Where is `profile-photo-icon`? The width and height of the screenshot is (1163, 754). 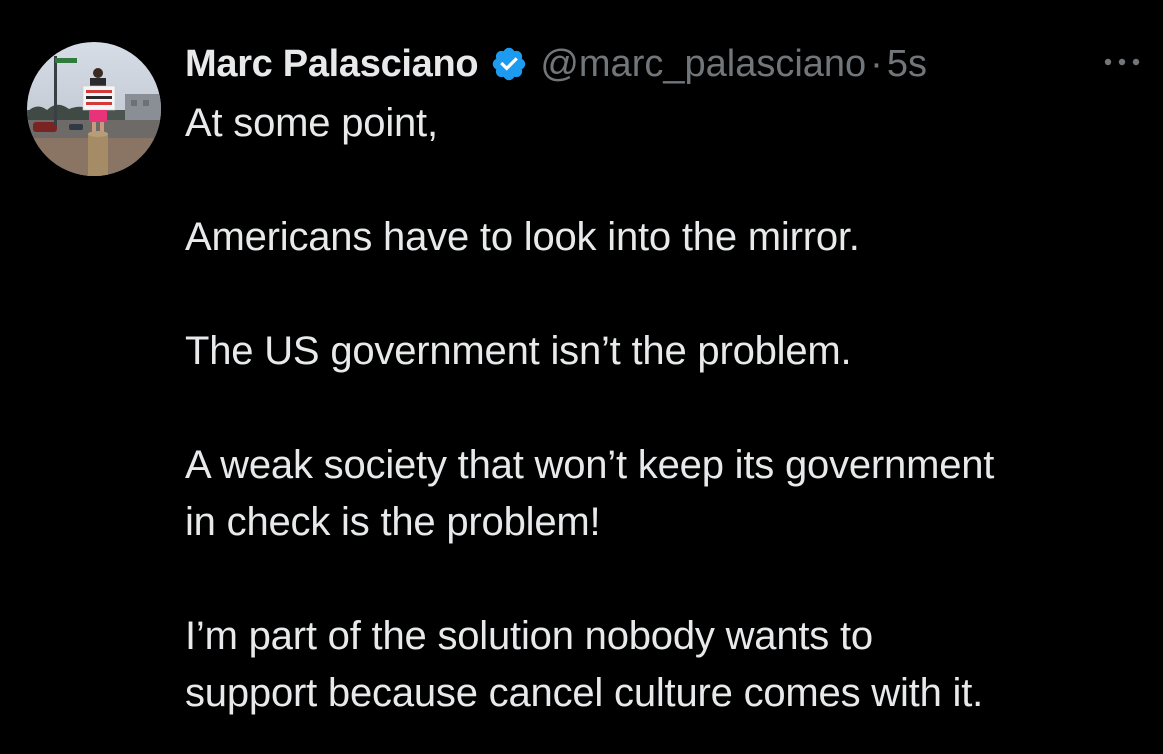 profile-photo-icon is located at coordinates (94, 109).